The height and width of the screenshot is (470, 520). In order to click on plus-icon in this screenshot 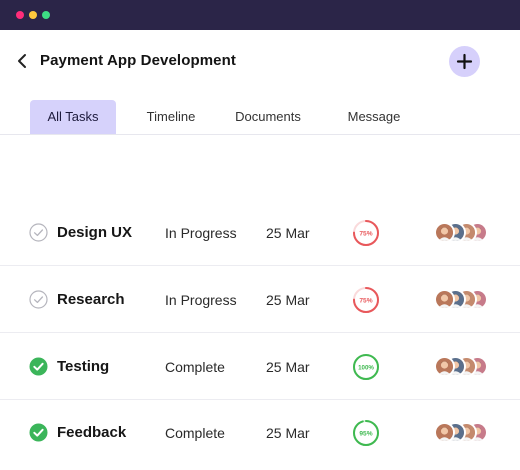, I will do `click(464, 61)`.